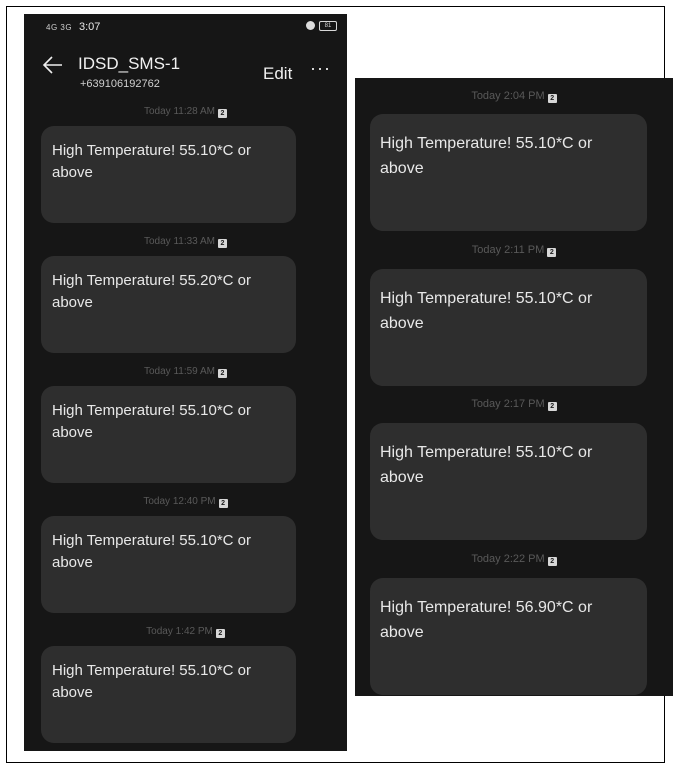 The width and height of the screenshot is (673, 771). Describe the element at coordinates (185, 502) in the screenshot. I see `message-timestamp: Today 12:40 PM 2` at that location.